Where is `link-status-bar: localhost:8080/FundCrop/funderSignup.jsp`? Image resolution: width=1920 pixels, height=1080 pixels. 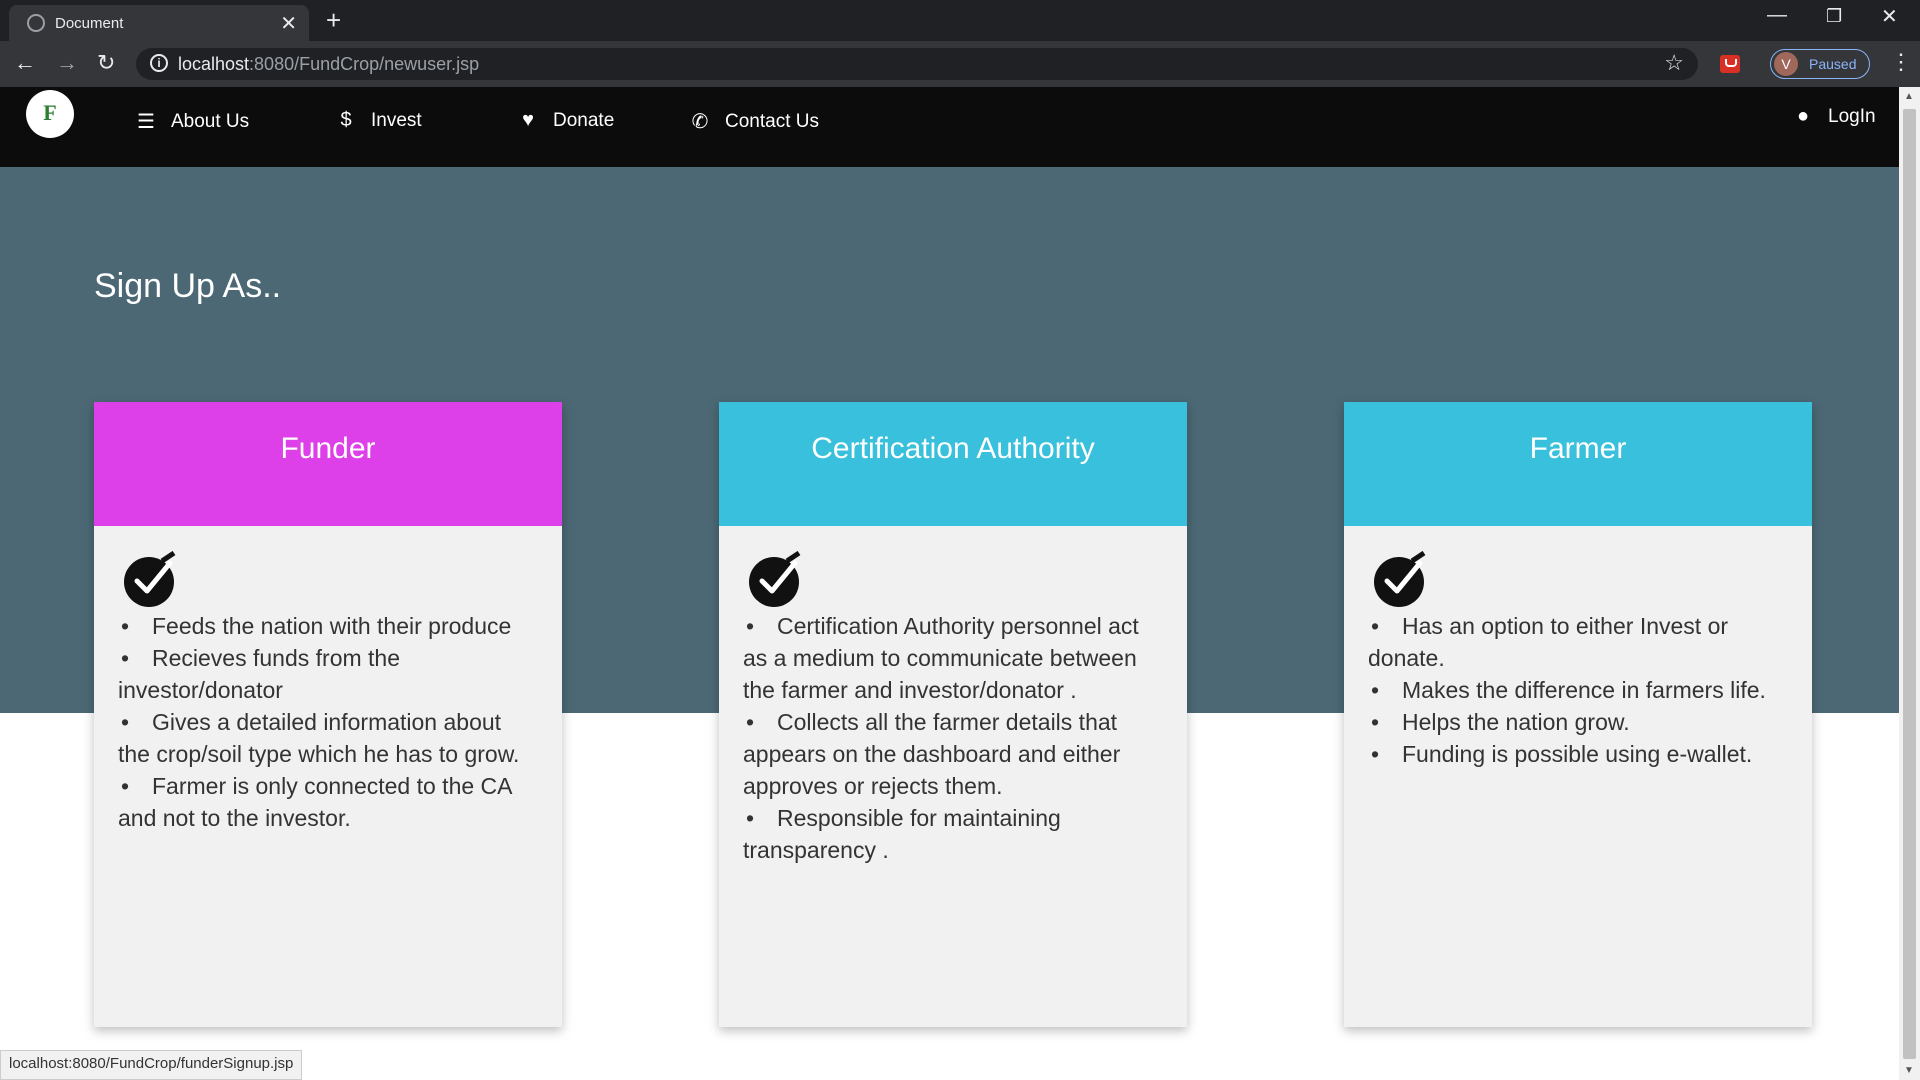
link-status-bar: localhost:8080/FundCrop/funderSignup.jsp is located at coordinates (151, 1065).